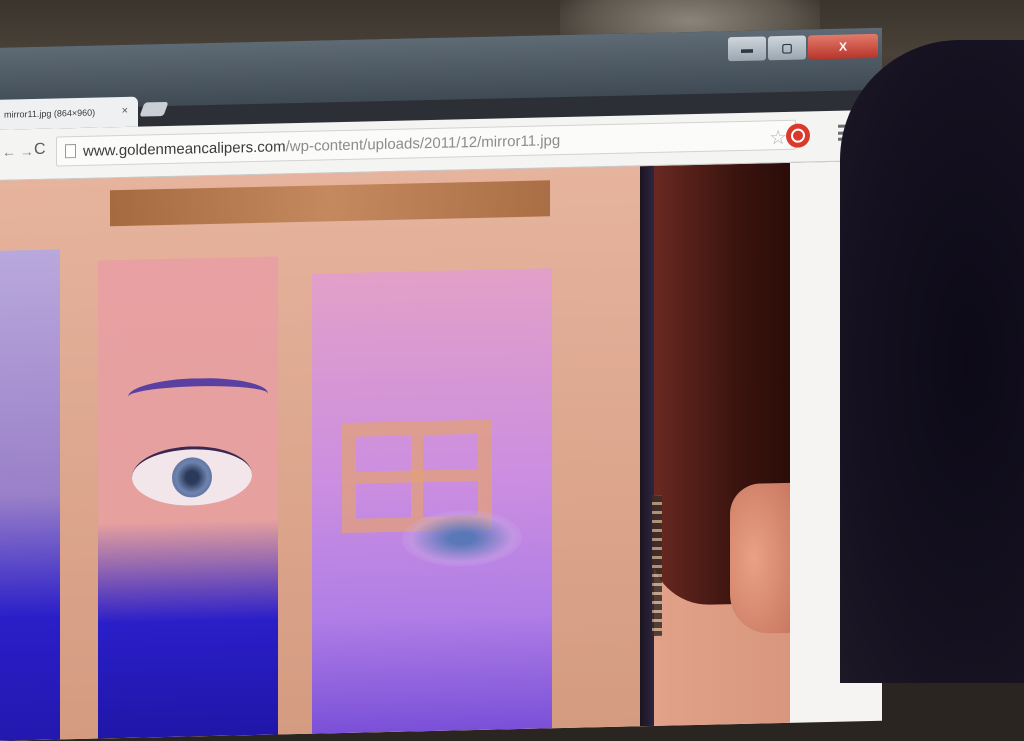 The height and width of the screenshot is (741, 1024). Describe the element at coordinates (760, 558) in the screenshot. I see `ear` at that location.